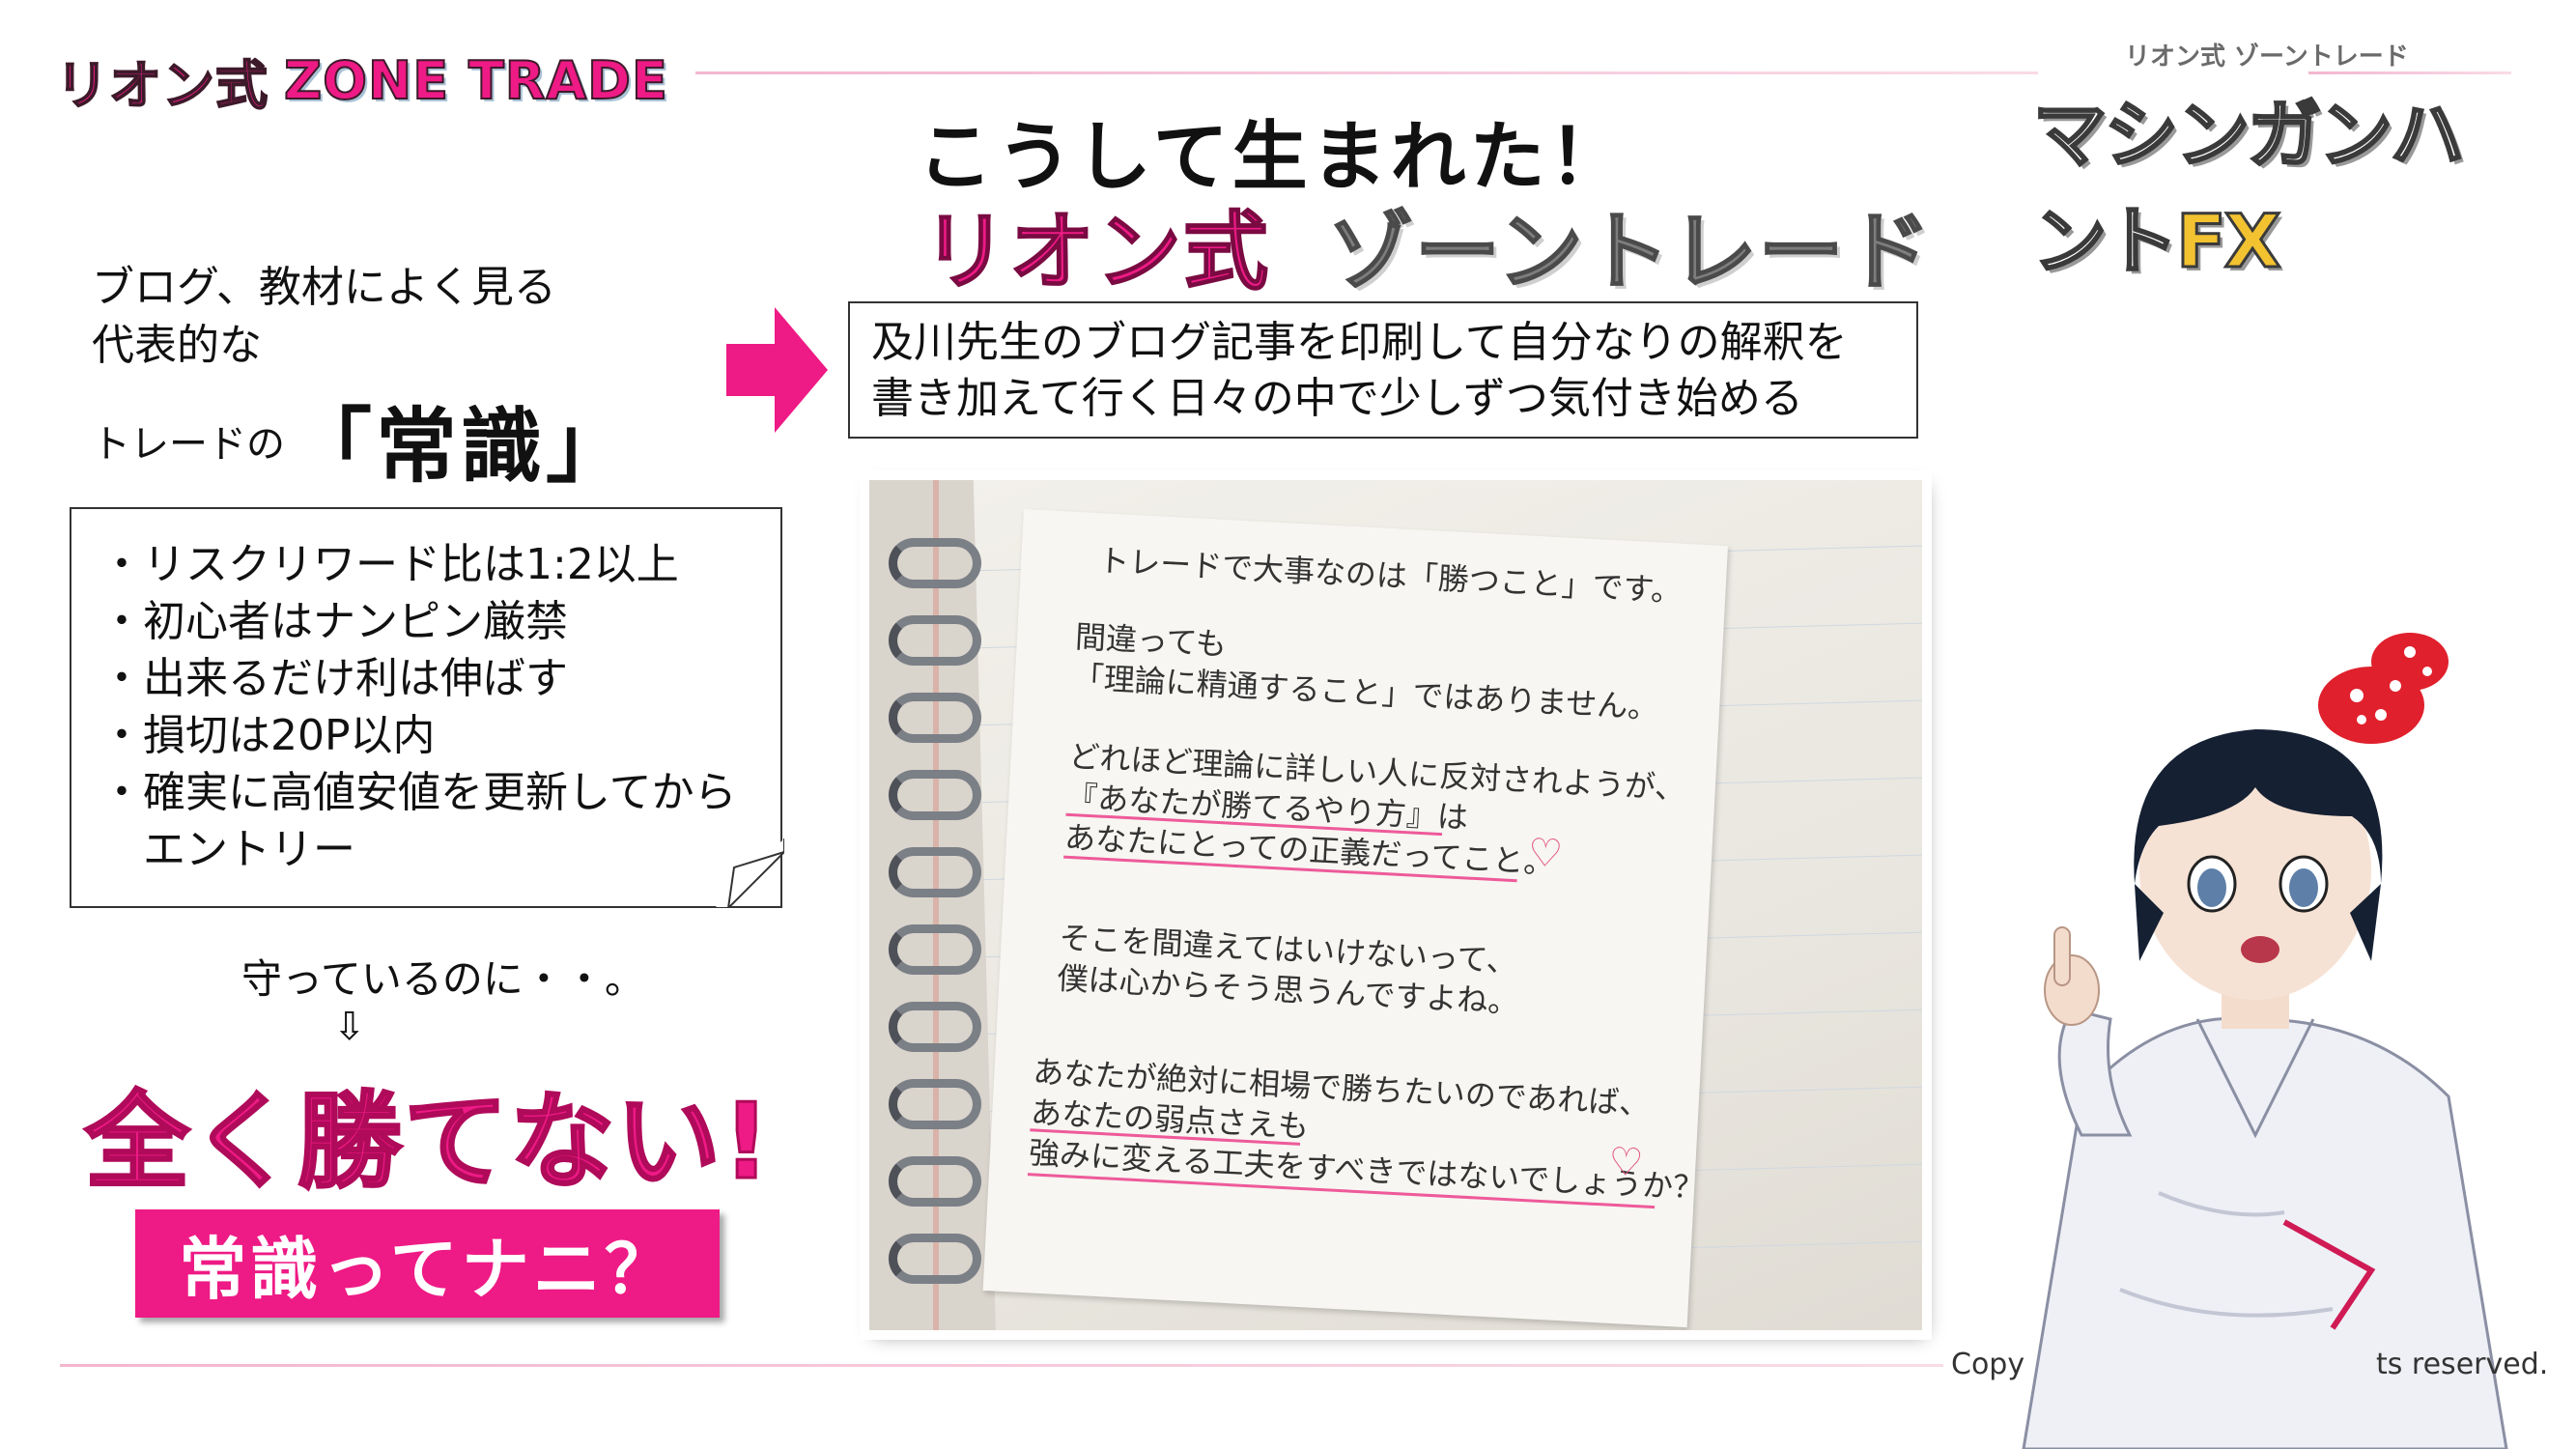  Describe the element at coordinates (418, 792) in the screenshot. I see `rule-item: ・確実に高値安値を更新してから` at that location.